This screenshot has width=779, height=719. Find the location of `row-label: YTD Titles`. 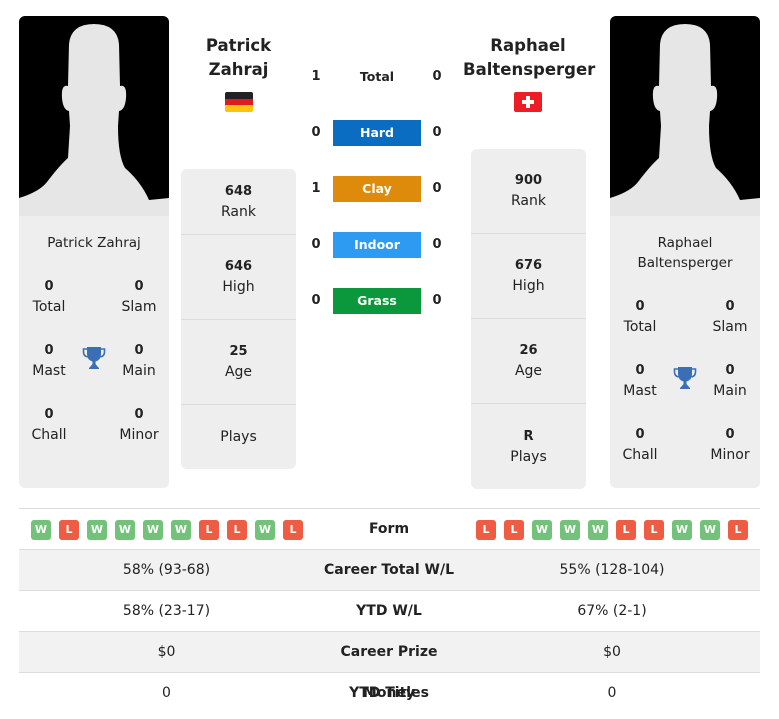

row-label: YTD Titles is located at coordinates (389, 693).